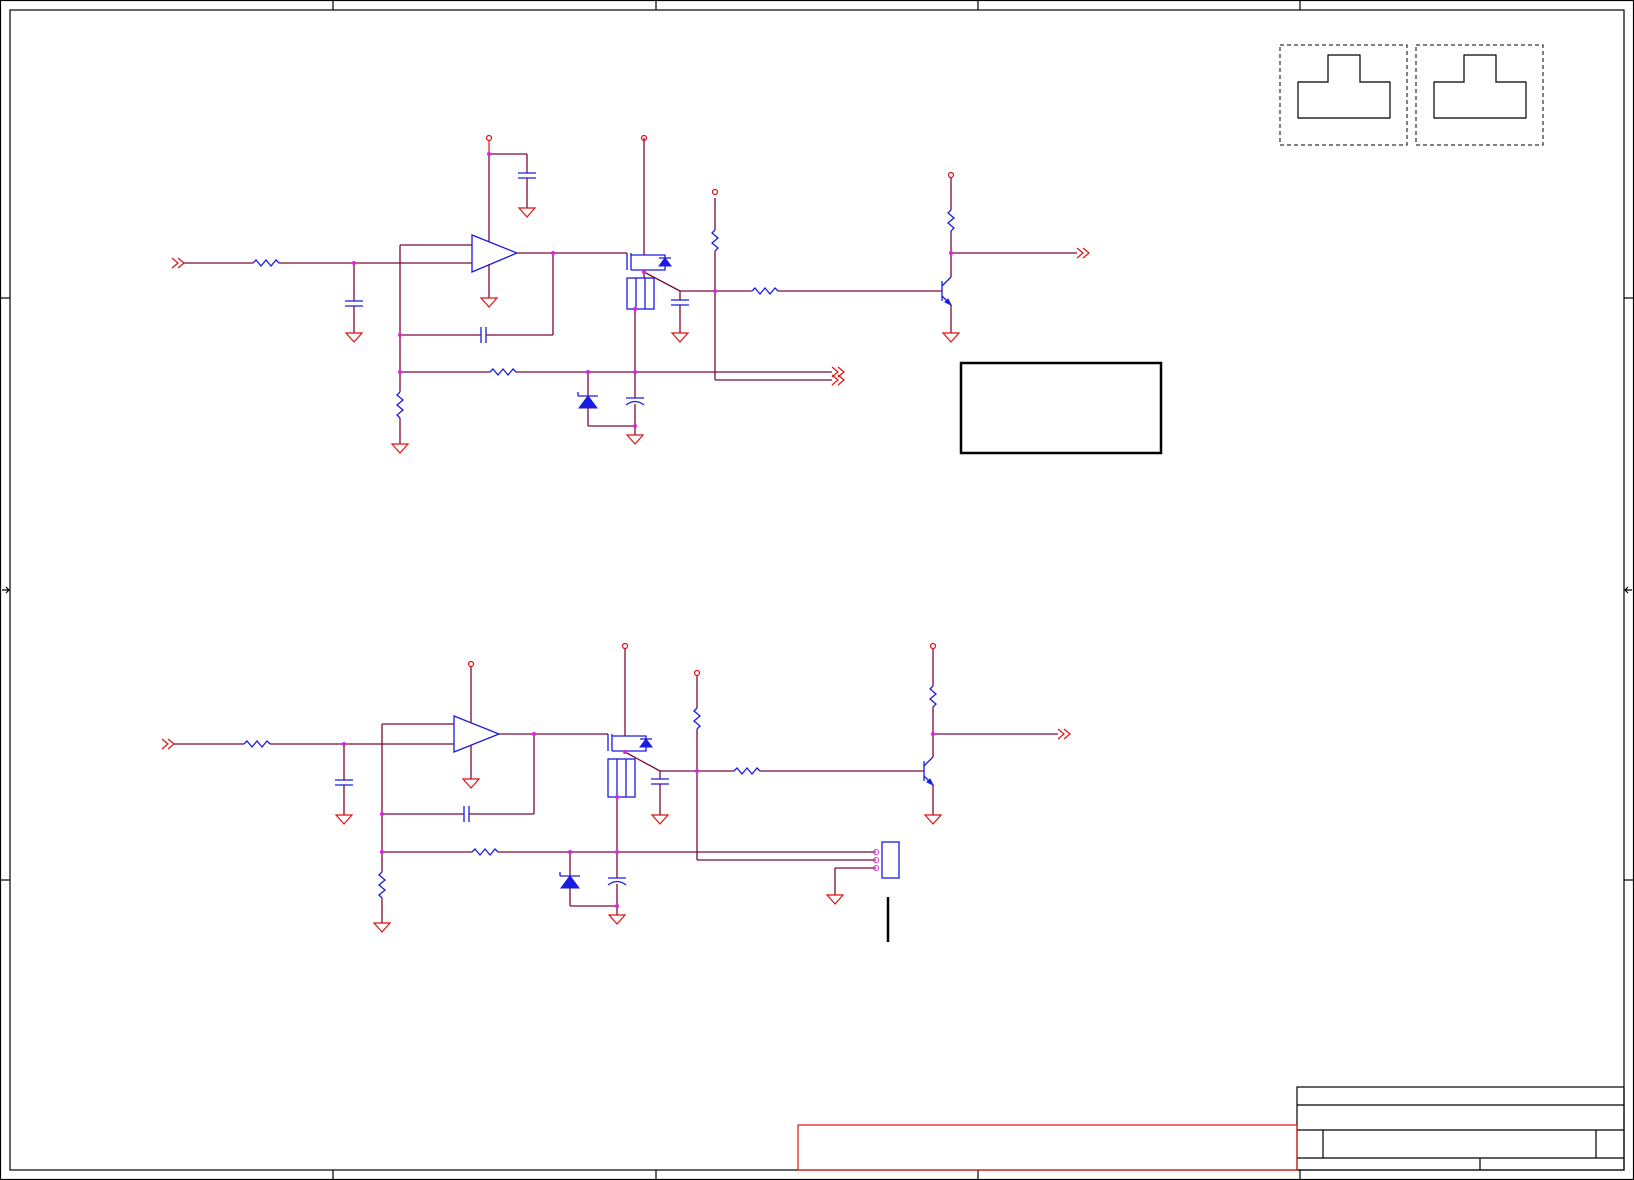 The image size is (1634, 1180). I want to click on shunt-resistor-lower, so click(621, 778).